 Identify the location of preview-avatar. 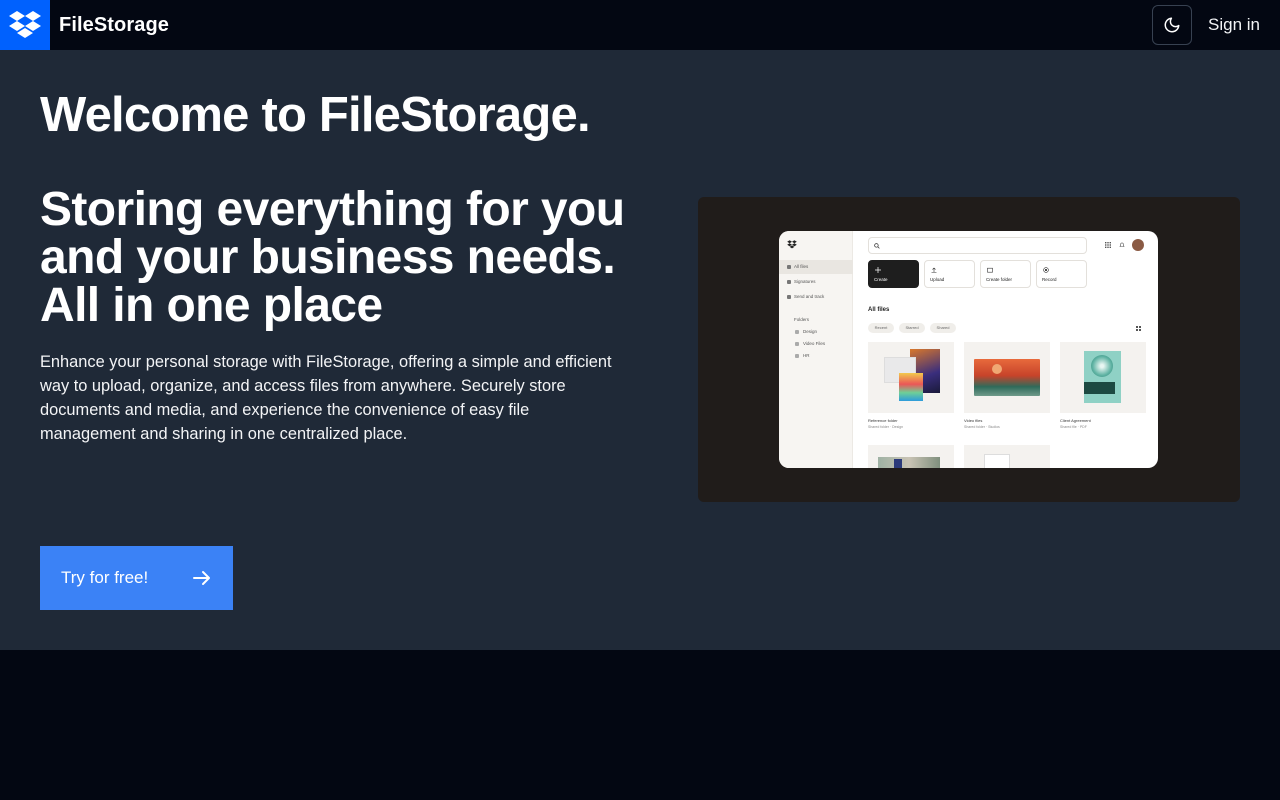
(1138, 245).